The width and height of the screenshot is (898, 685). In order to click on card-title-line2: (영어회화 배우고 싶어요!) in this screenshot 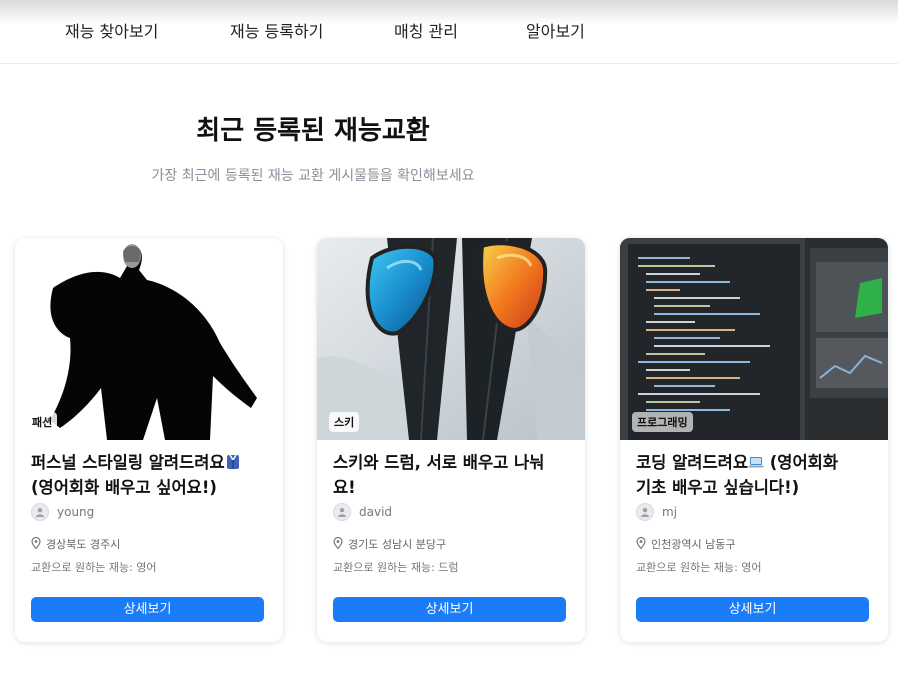, I will do `click(124, 487)`.